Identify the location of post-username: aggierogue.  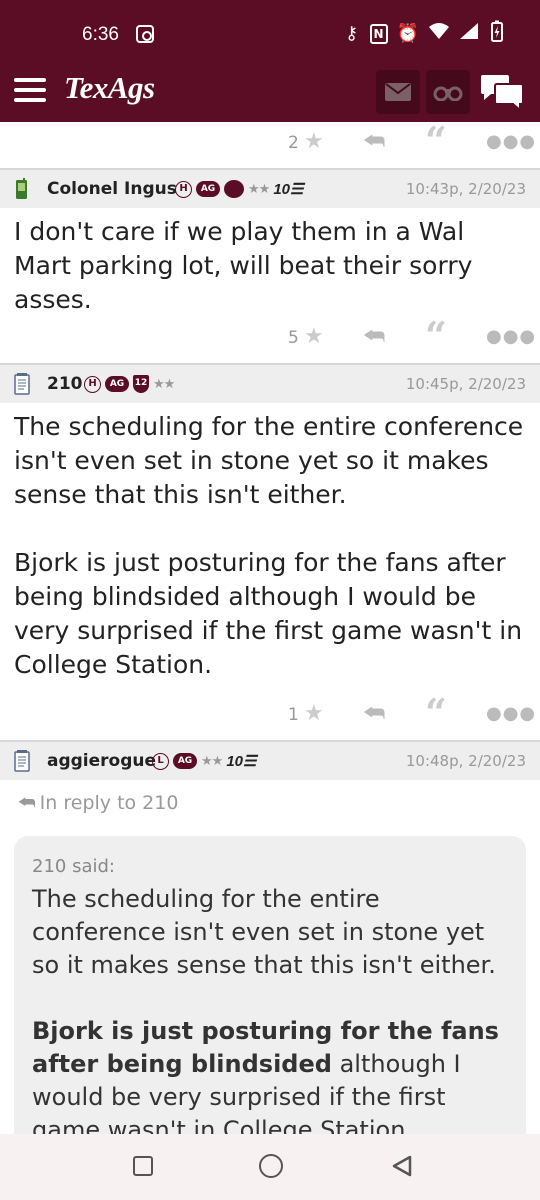
(101, 761).